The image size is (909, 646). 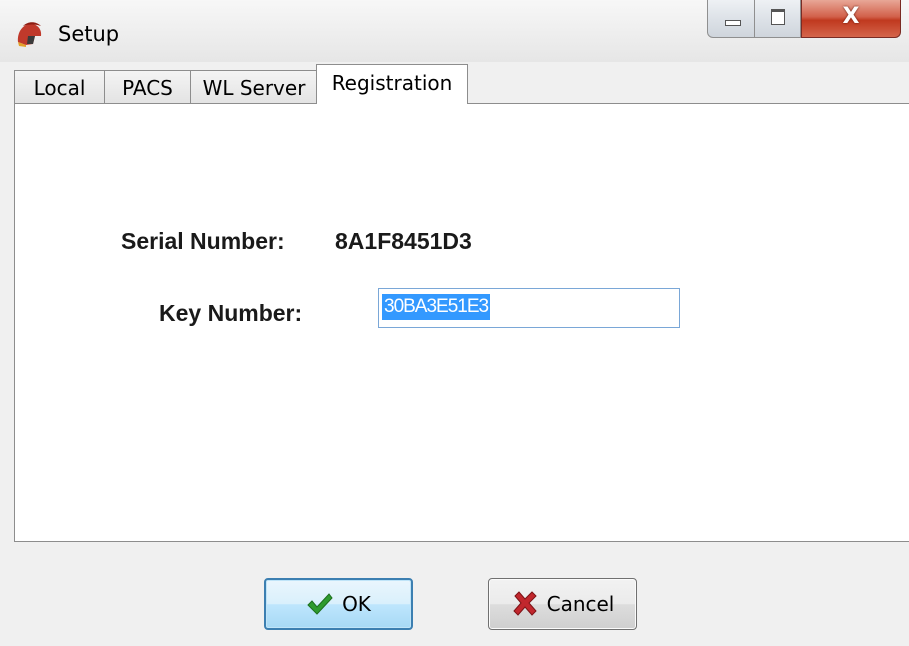 I want to click on spartan-helmet-icon, so click(x=29, y=34).